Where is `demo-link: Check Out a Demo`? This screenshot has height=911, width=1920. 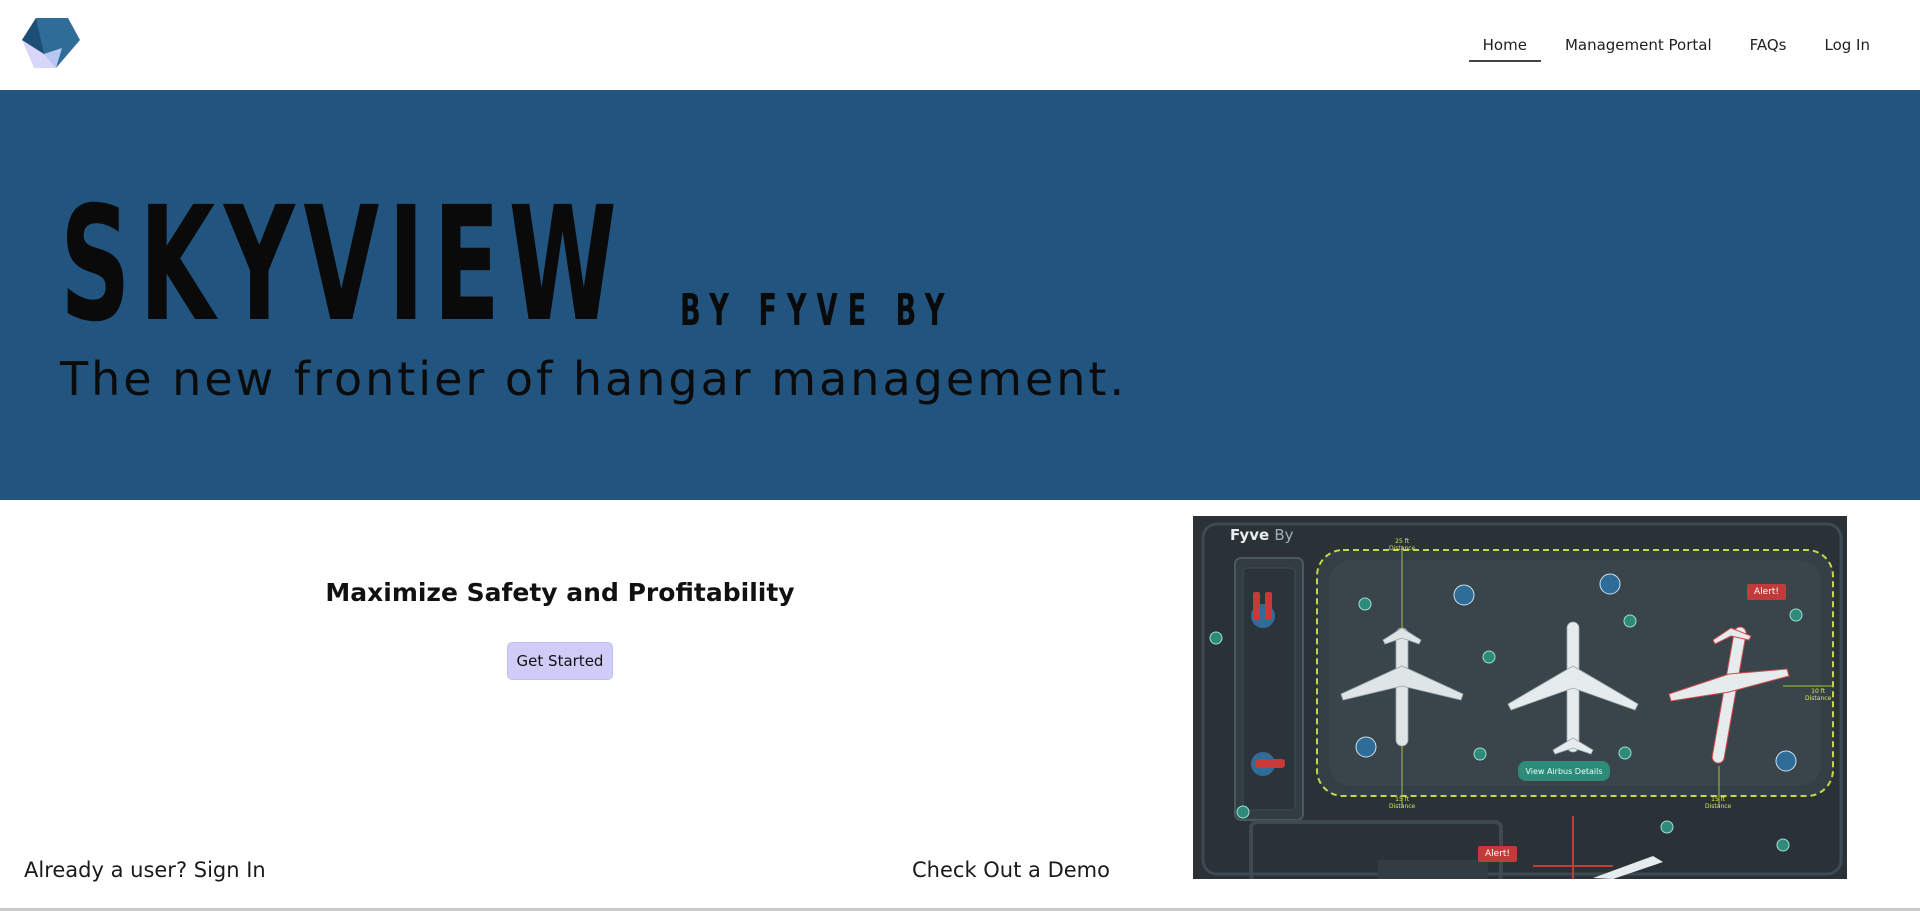 demo-link: Check Out a Demo is located at coordinates (1011, 870).